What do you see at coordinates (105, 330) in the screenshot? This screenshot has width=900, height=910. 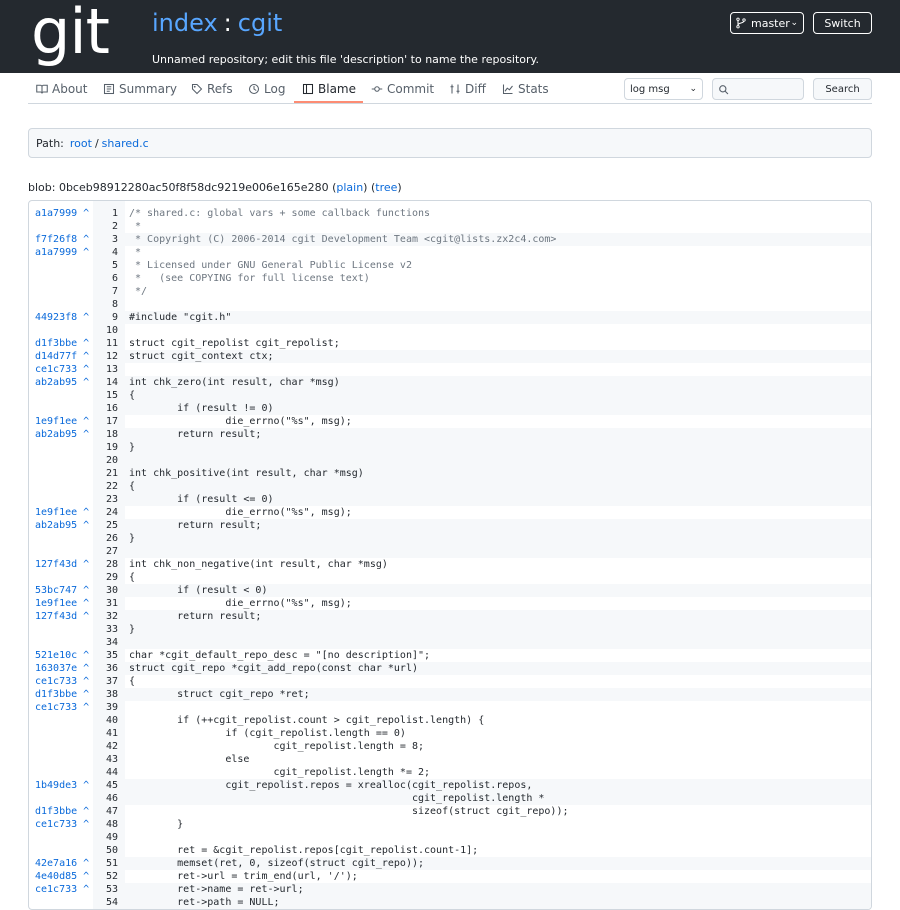 I see `line-number: 10` at bounding box center [105, 330].